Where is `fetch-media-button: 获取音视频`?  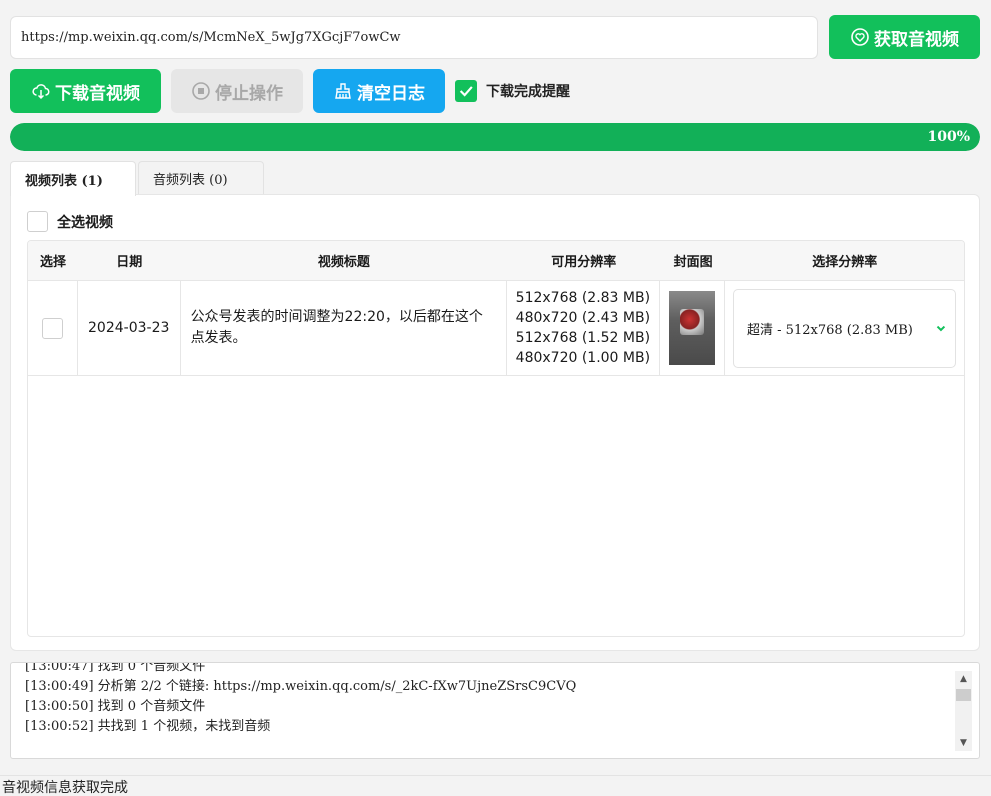 fetch-media-button: 获取音视频 is located at coordinates (904, 37).